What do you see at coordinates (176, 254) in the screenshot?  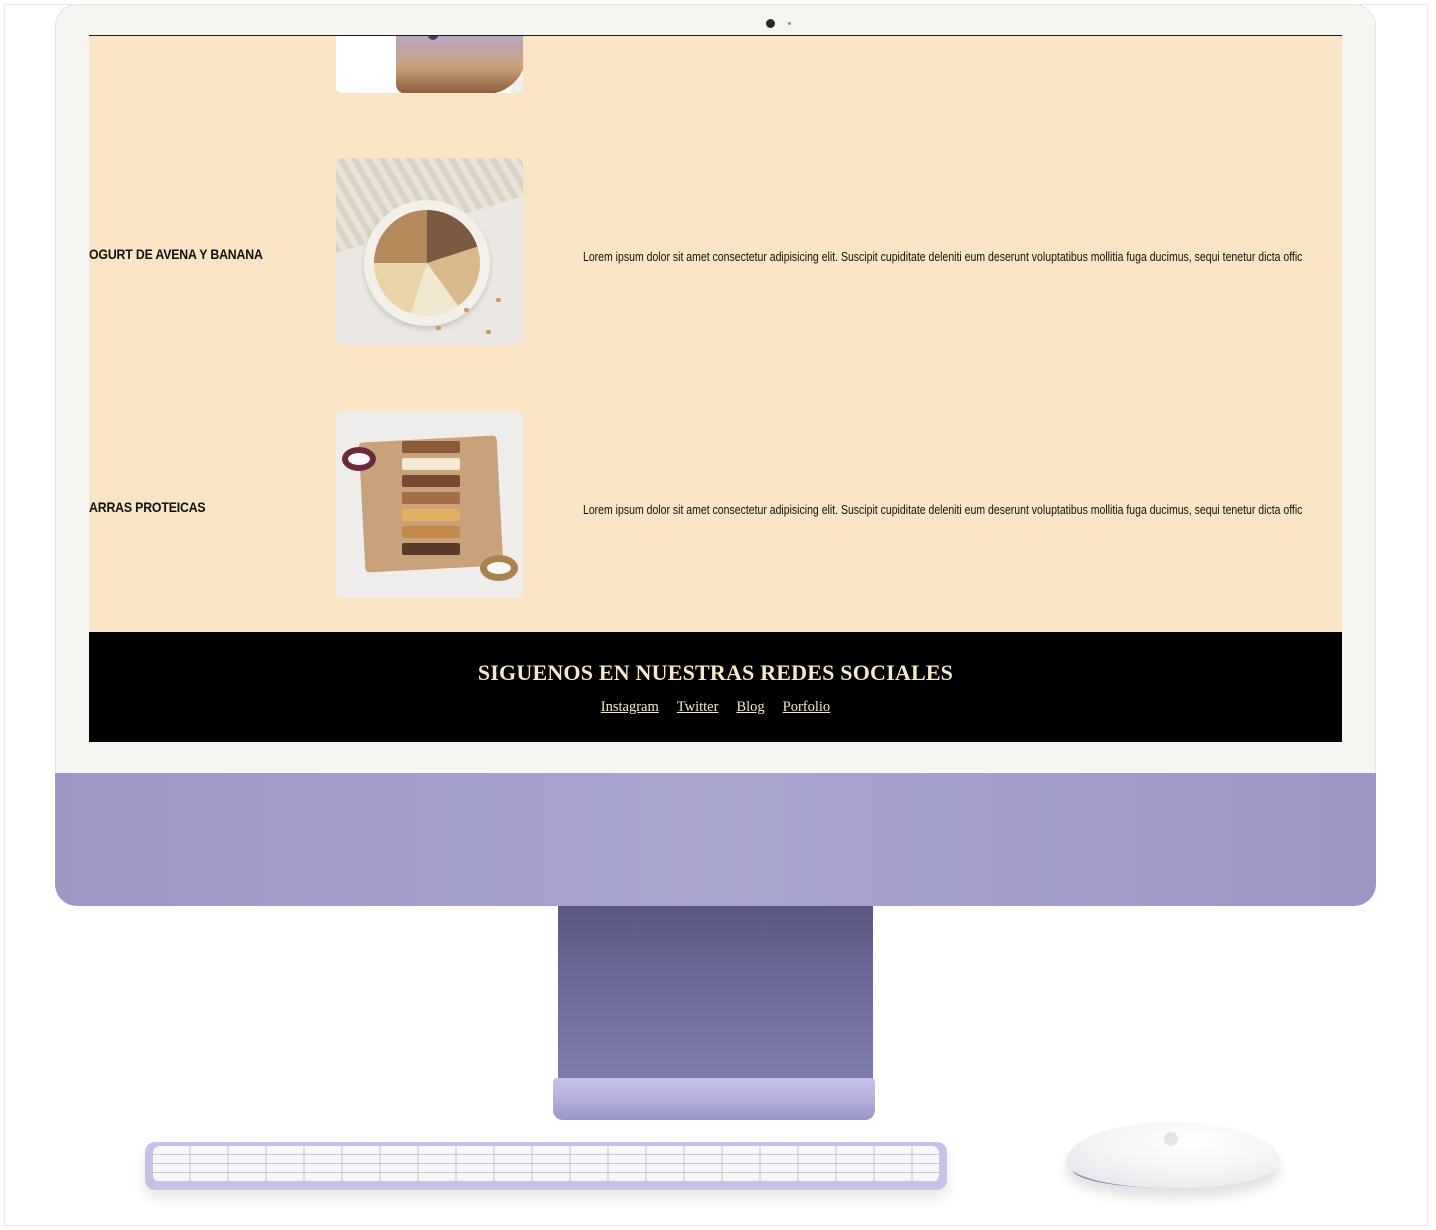 I see `product-title: OGURT DE AVENA Y BANANA` at bounding box center [176, 254].